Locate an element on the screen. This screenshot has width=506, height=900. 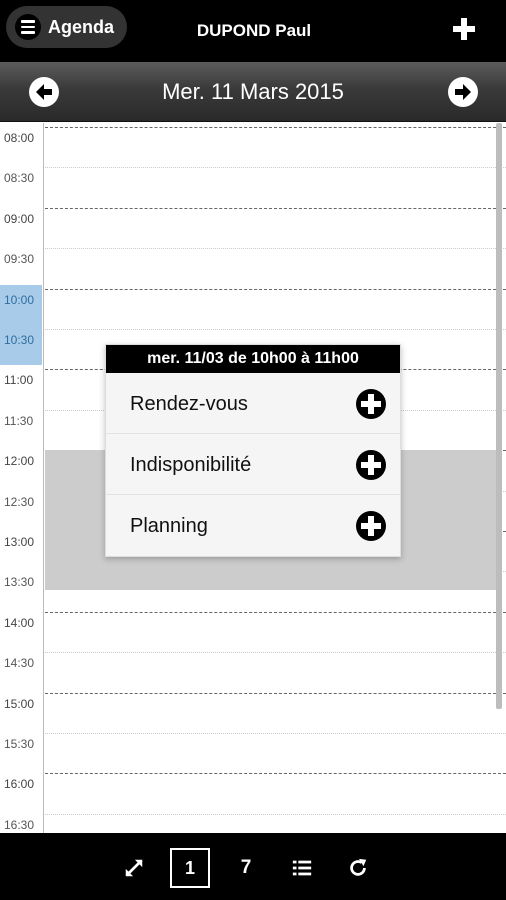
top-bar: Agenda DUPOND Paul is located at coordinates (253, 31).